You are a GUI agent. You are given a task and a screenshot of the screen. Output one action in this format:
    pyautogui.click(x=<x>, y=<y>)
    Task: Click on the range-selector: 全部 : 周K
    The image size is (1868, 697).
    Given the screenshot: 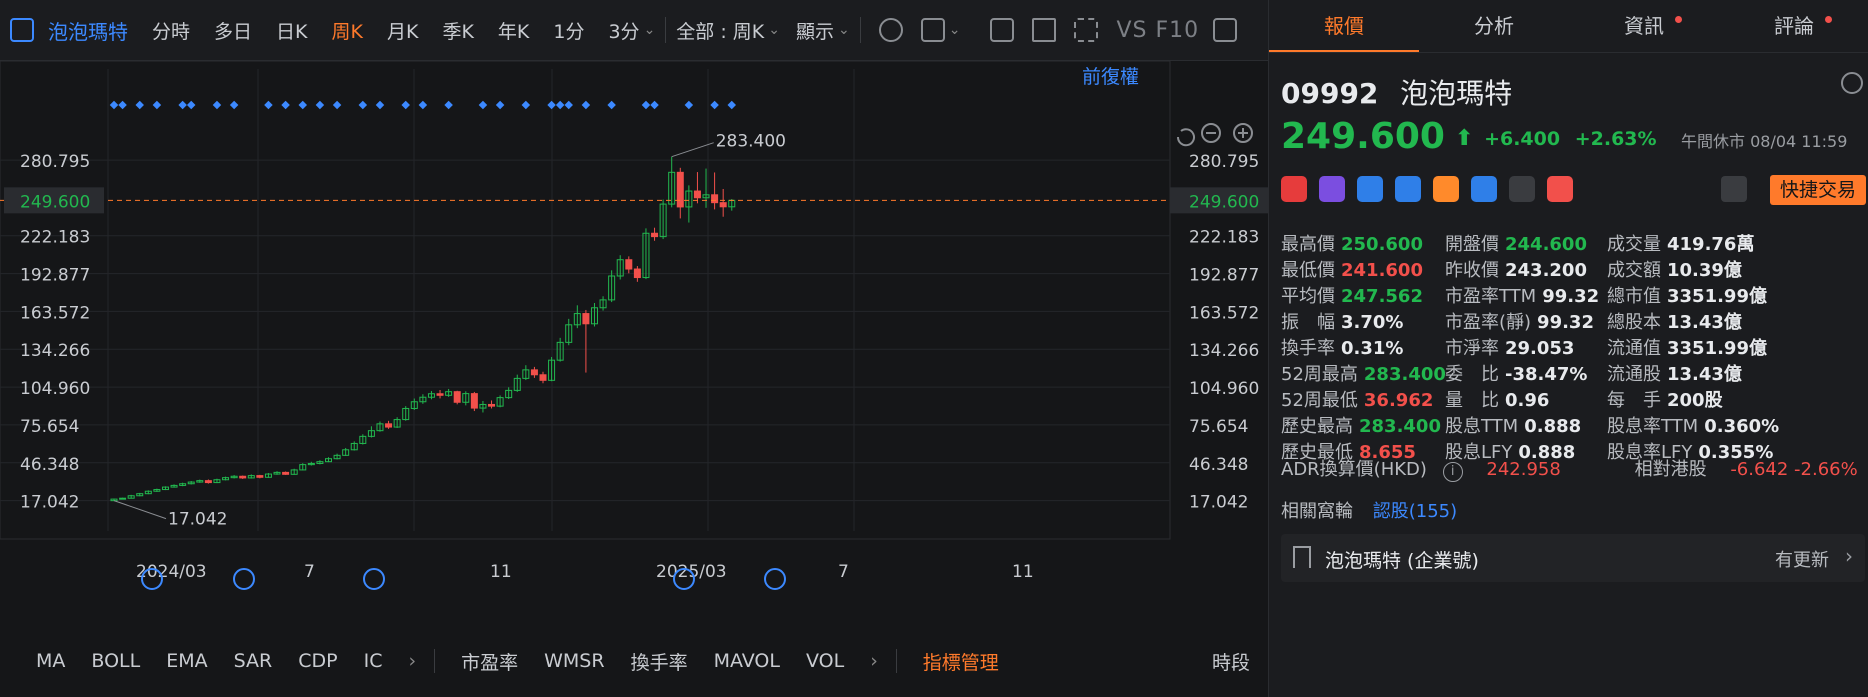 What is the action you would take?
    pyautogui.click(x=720, y=30)
    